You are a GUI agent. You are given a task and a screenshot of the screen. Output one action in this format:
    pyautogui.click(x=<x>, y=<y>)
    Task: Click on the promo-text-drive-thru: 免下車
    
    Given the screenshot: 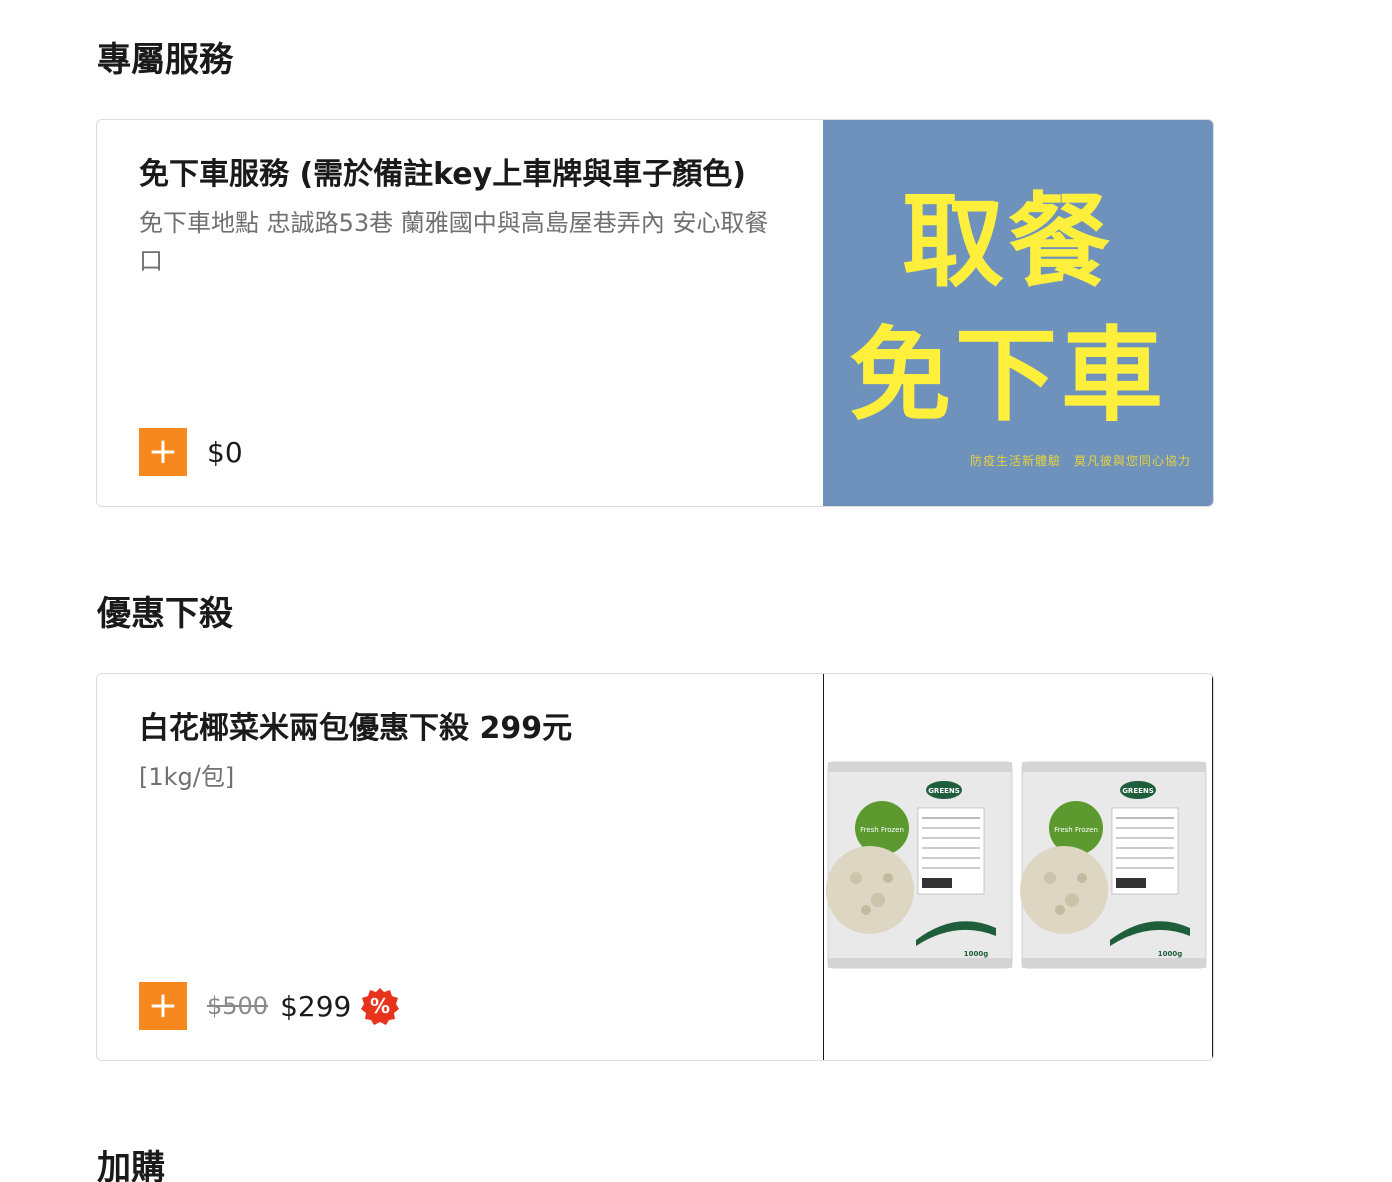 What is the action you would take?
    pyautogui.click(x=1008, y=376)
    